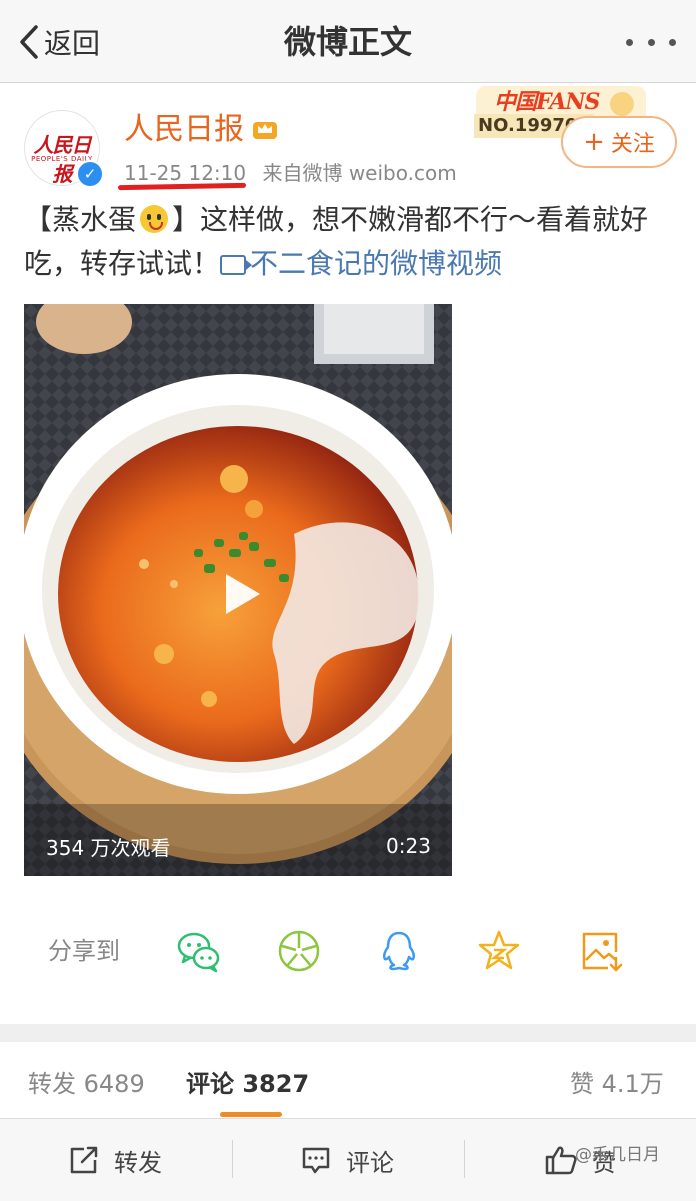  I want to click on more-options-button, so click(651, 42).